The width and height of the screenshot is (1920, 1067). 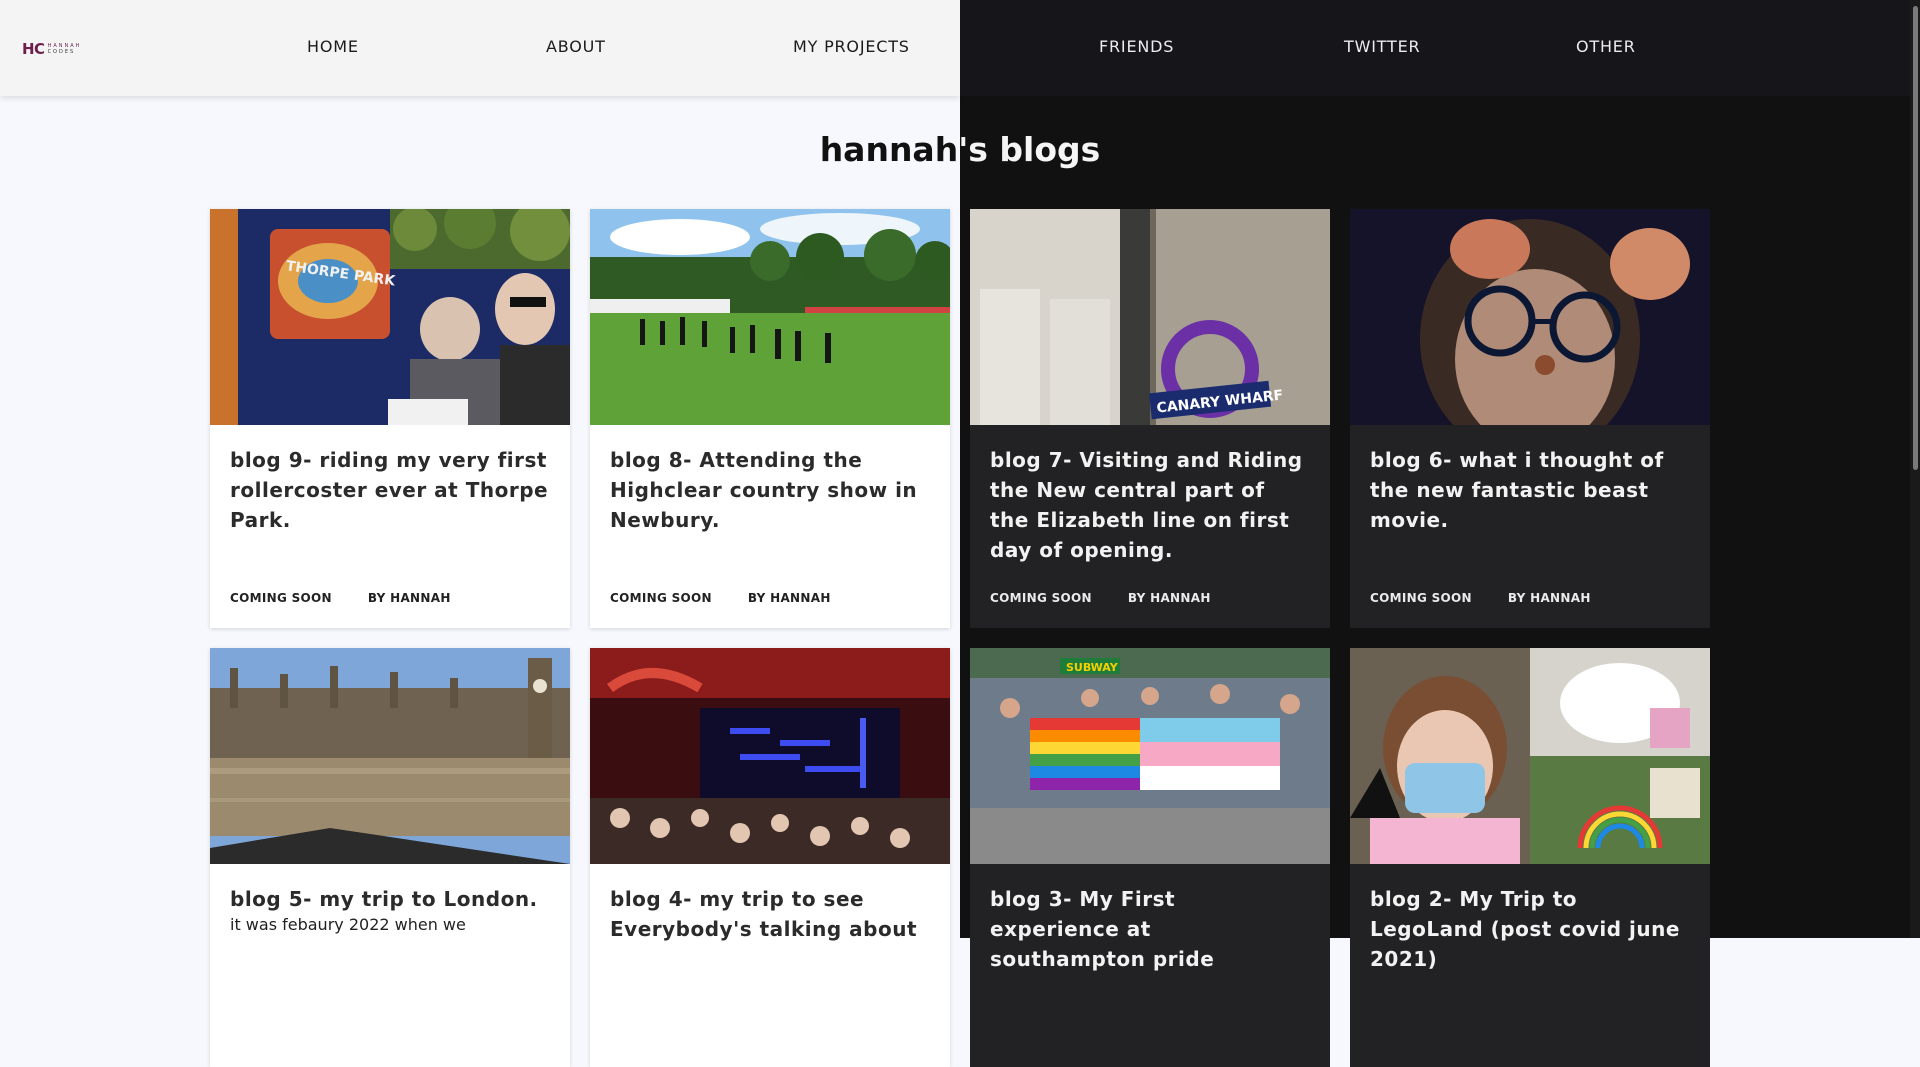 What do you see at coordinates (851, 46) in the screenshot?
I see `nav-my-projects: MY PROJECTS` at bounding box center [851, 46].